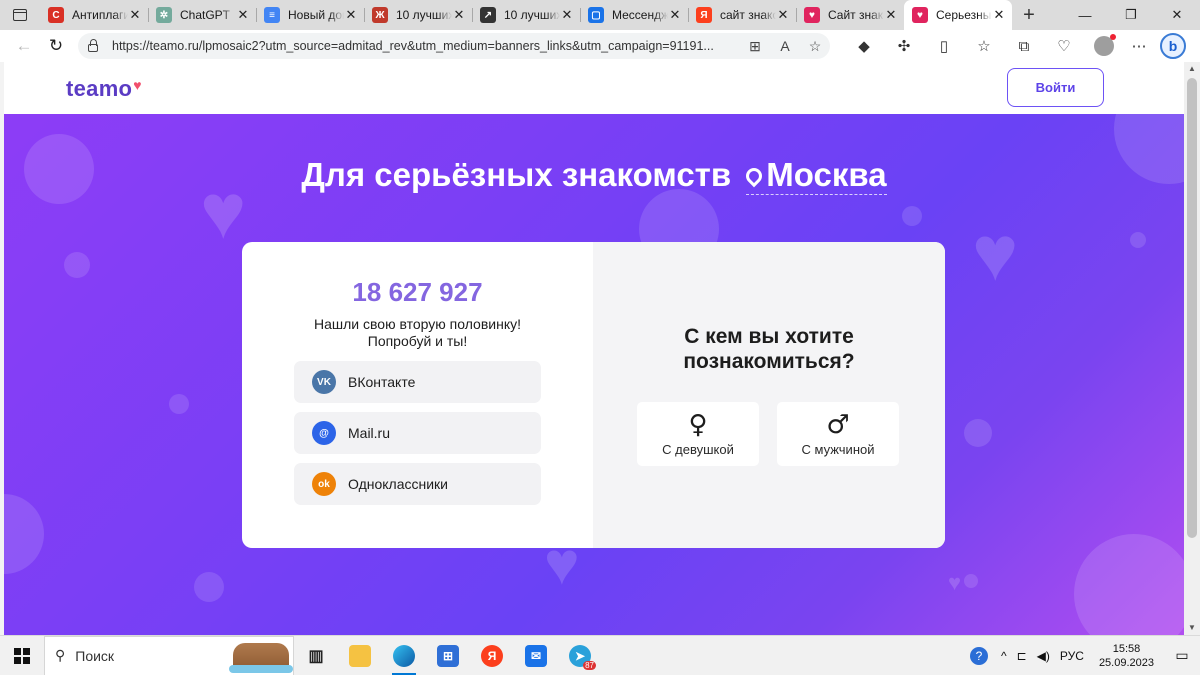 The height and width of the screenshot is (675, 1200). Describe the element at coordinates (169, 655) in the screenshot. I see `taskbar-search: ⚲ Поиск` at that location.